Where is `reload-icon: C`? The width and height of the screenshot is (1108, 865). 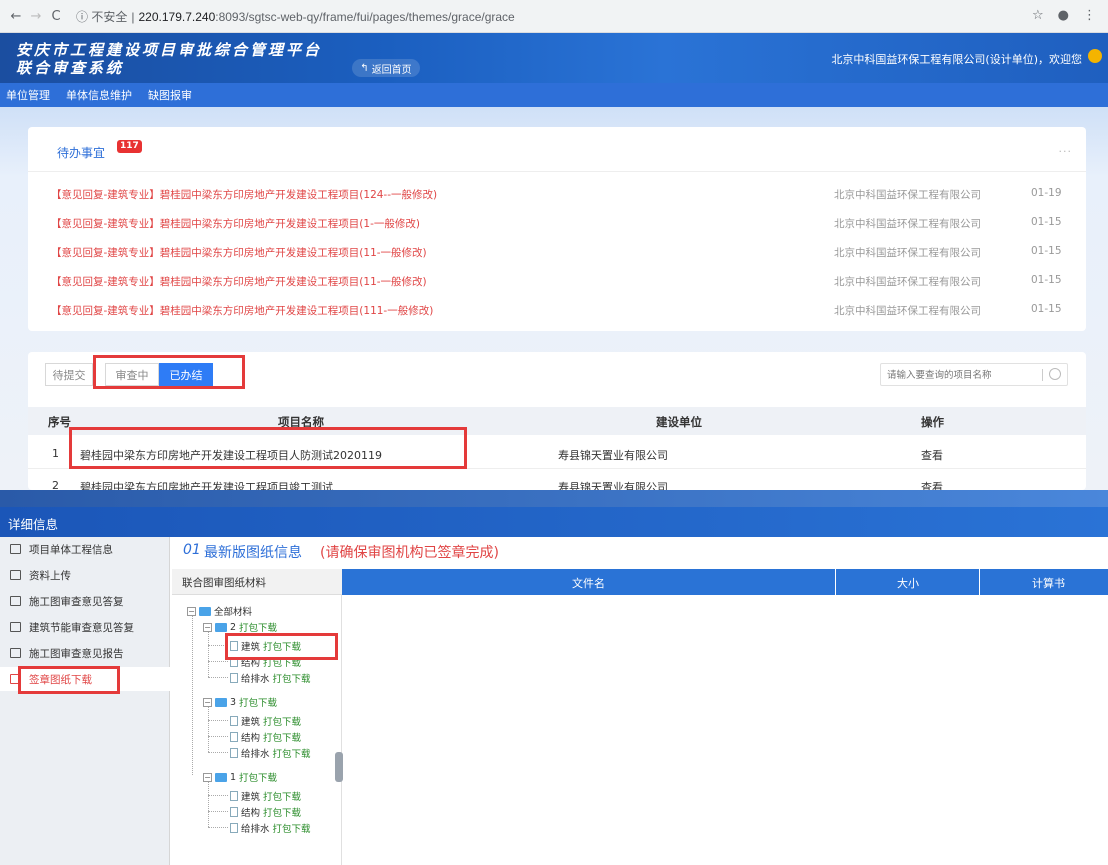
reload-icon: C is located at coordinates (56, 16).